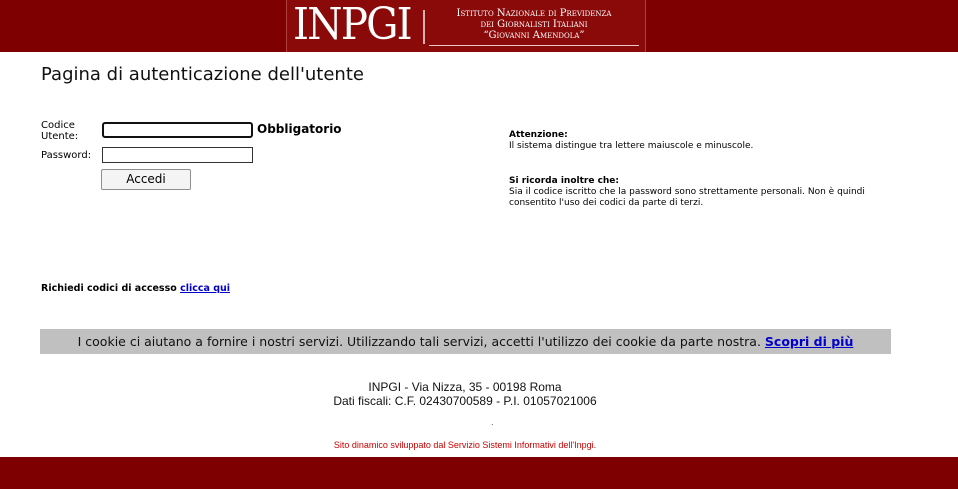  Describe the element at coordinates (177, 155) in the screenshot. I see `password-input` at that location.